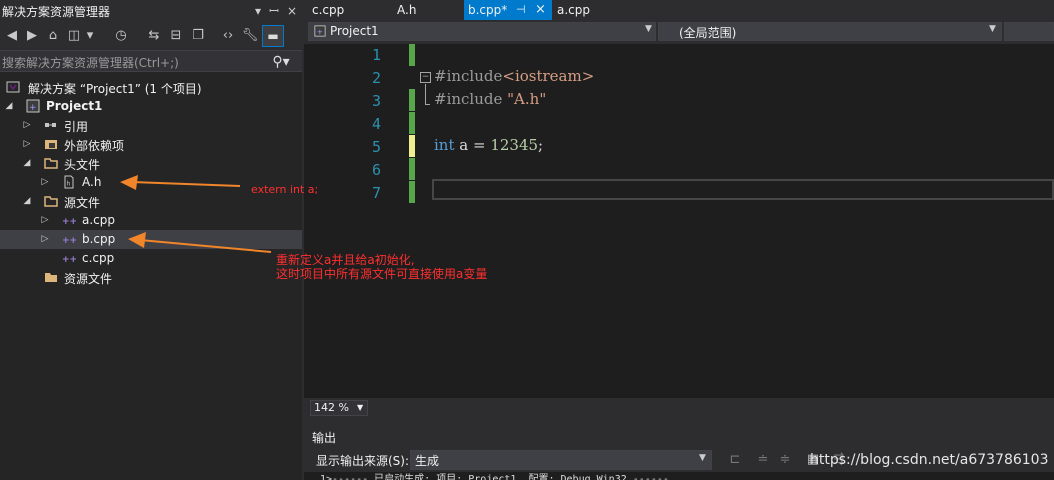  What do you see at coordinates (763, 460) in the screenshot?
I see `previous-message-icon: ≐` at bounding box center [763, 460].